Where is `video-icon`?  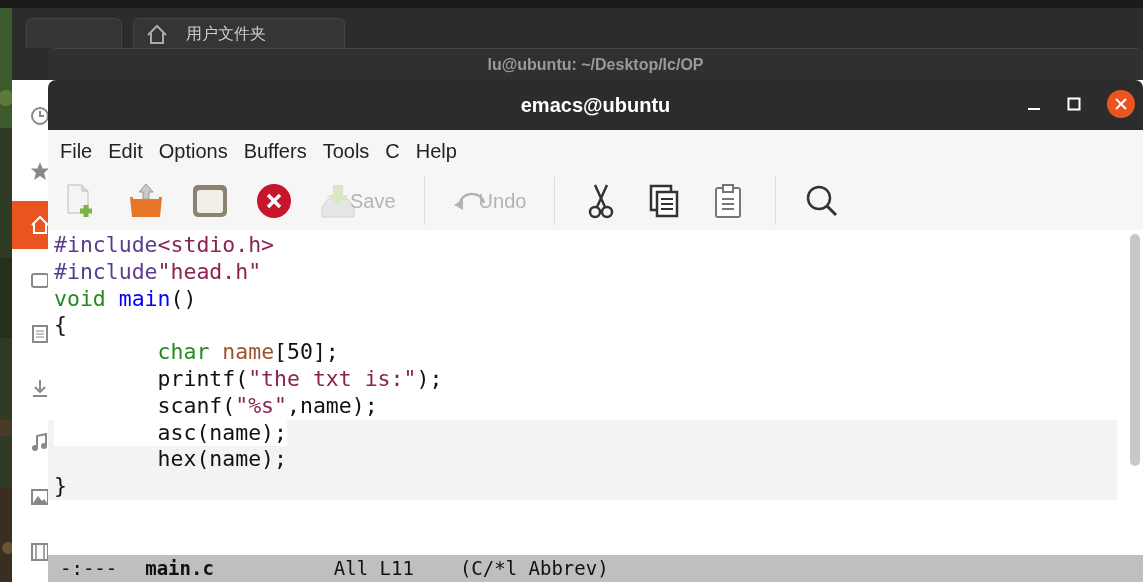 video-icon is located at coordinates (40, 551).